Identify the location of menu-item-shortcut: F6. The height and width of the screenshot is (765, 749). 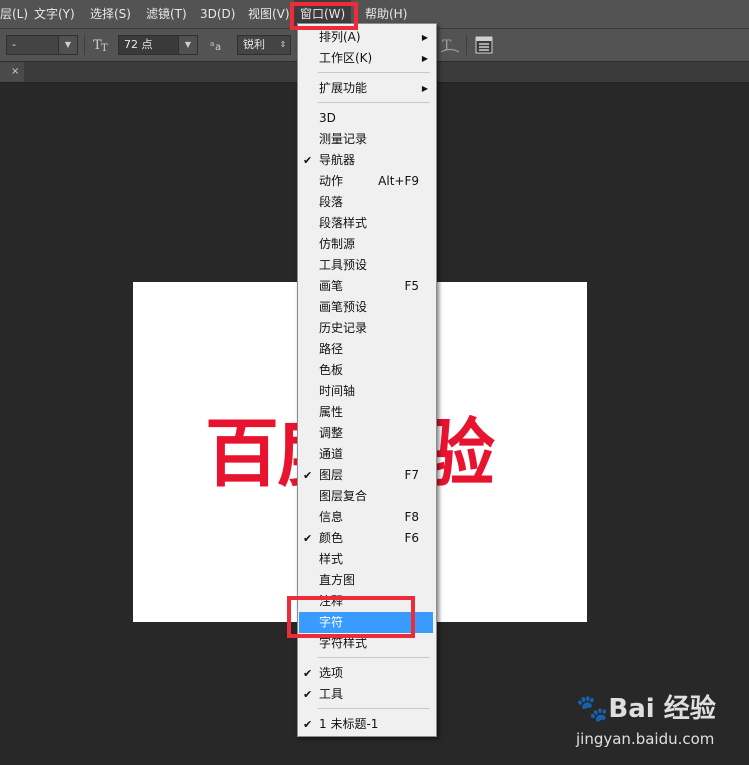
(411, 538).